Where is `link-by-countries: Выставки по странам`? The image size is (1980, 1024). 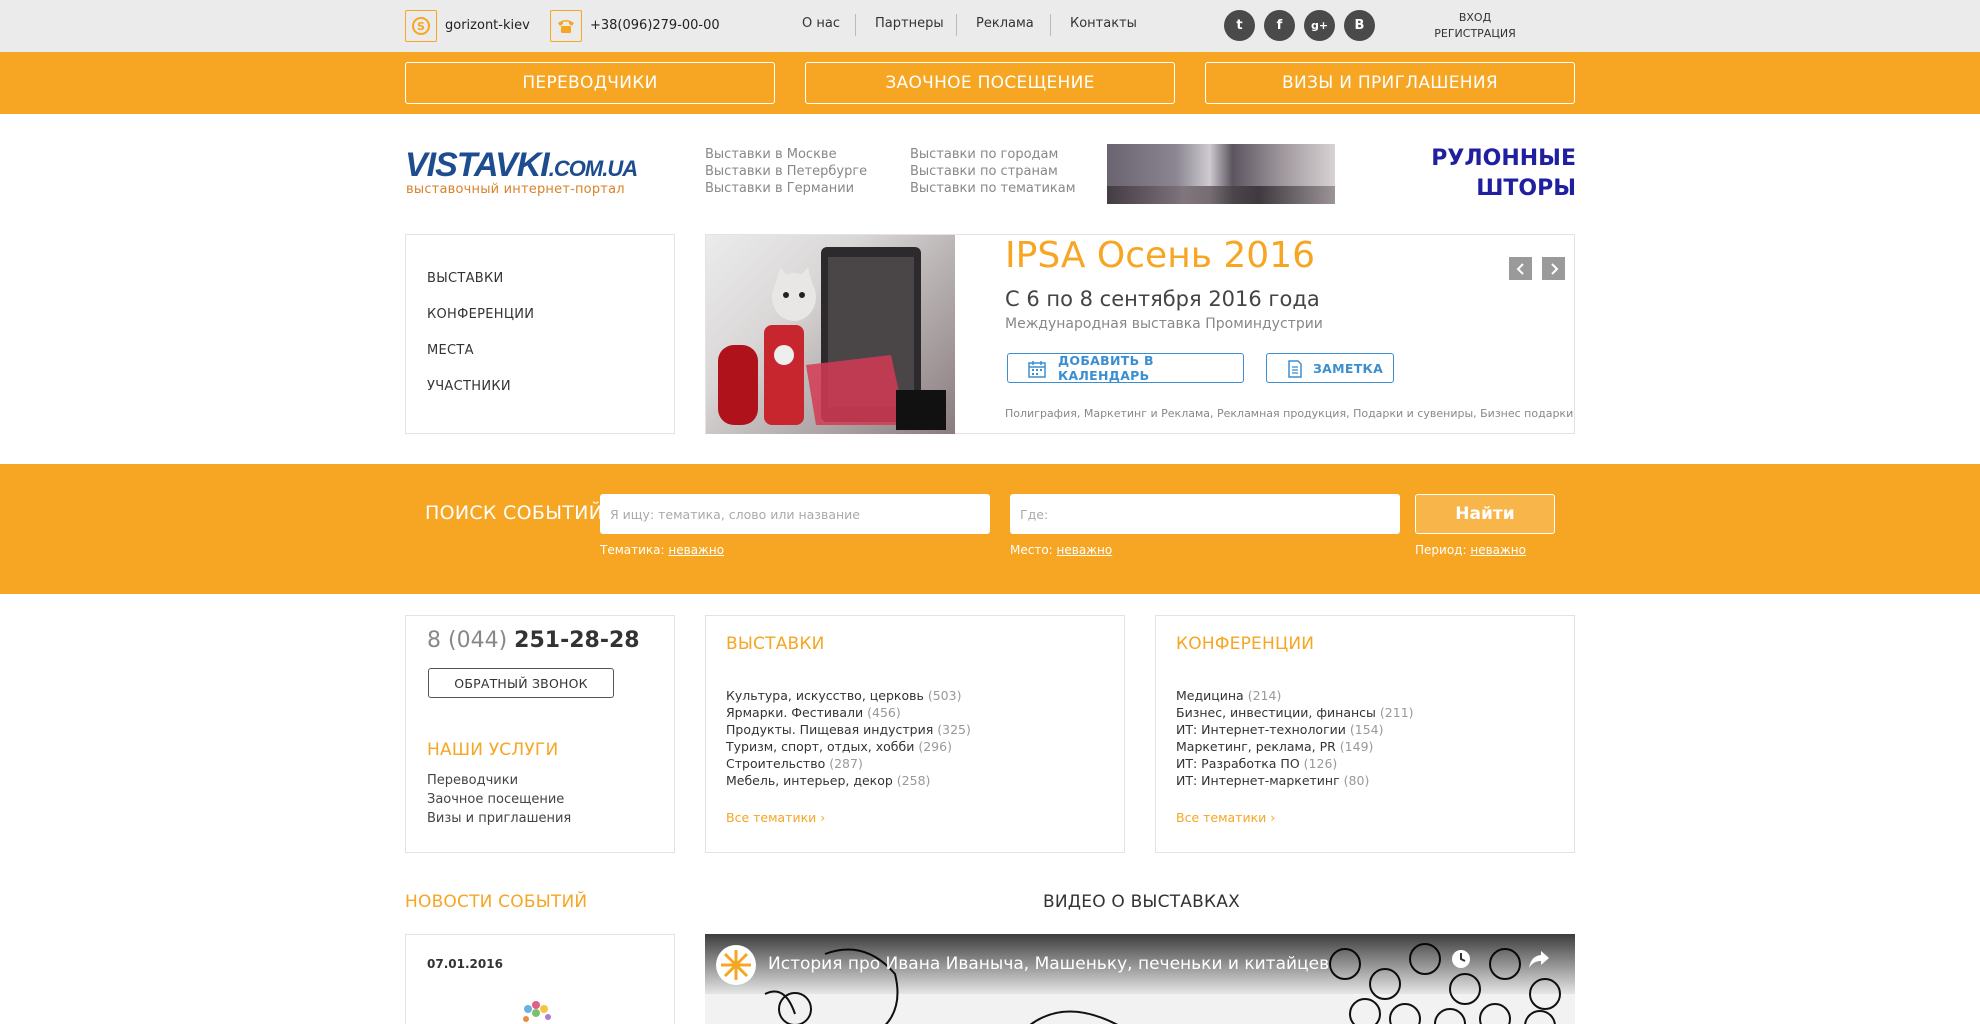
link-by-countries: Выставки по странам is located at coordinates (993, 171).